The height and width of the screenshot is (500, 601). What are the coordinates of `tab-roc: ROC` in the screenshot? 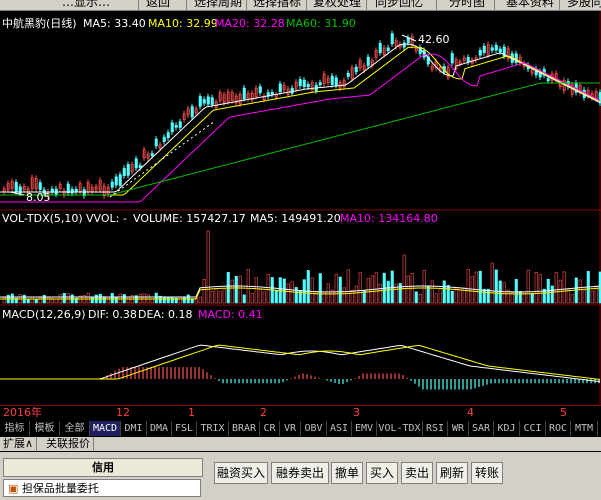 It's located at (558, 428).